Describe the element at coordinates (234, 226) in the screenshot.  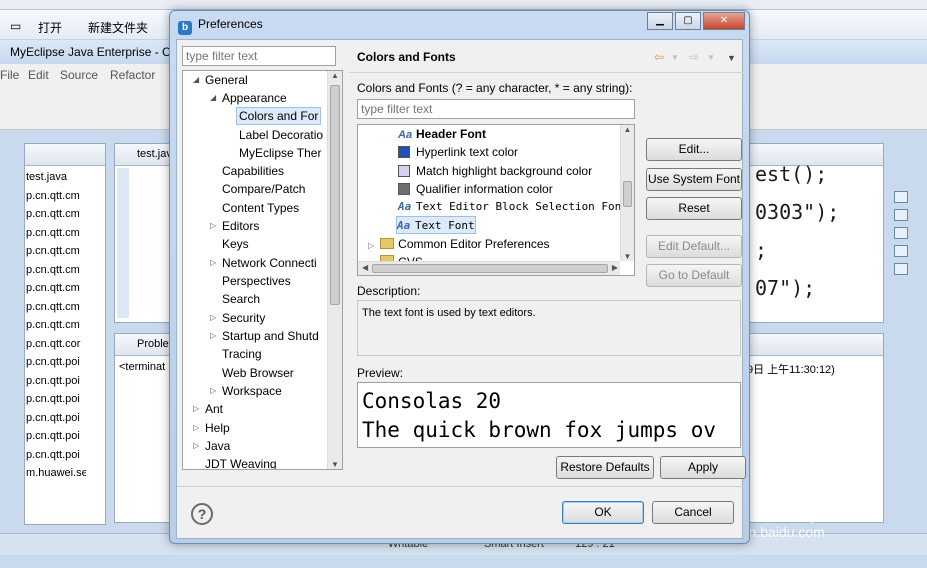
I see `tree-item-editors: ▷ Editors` at that location.